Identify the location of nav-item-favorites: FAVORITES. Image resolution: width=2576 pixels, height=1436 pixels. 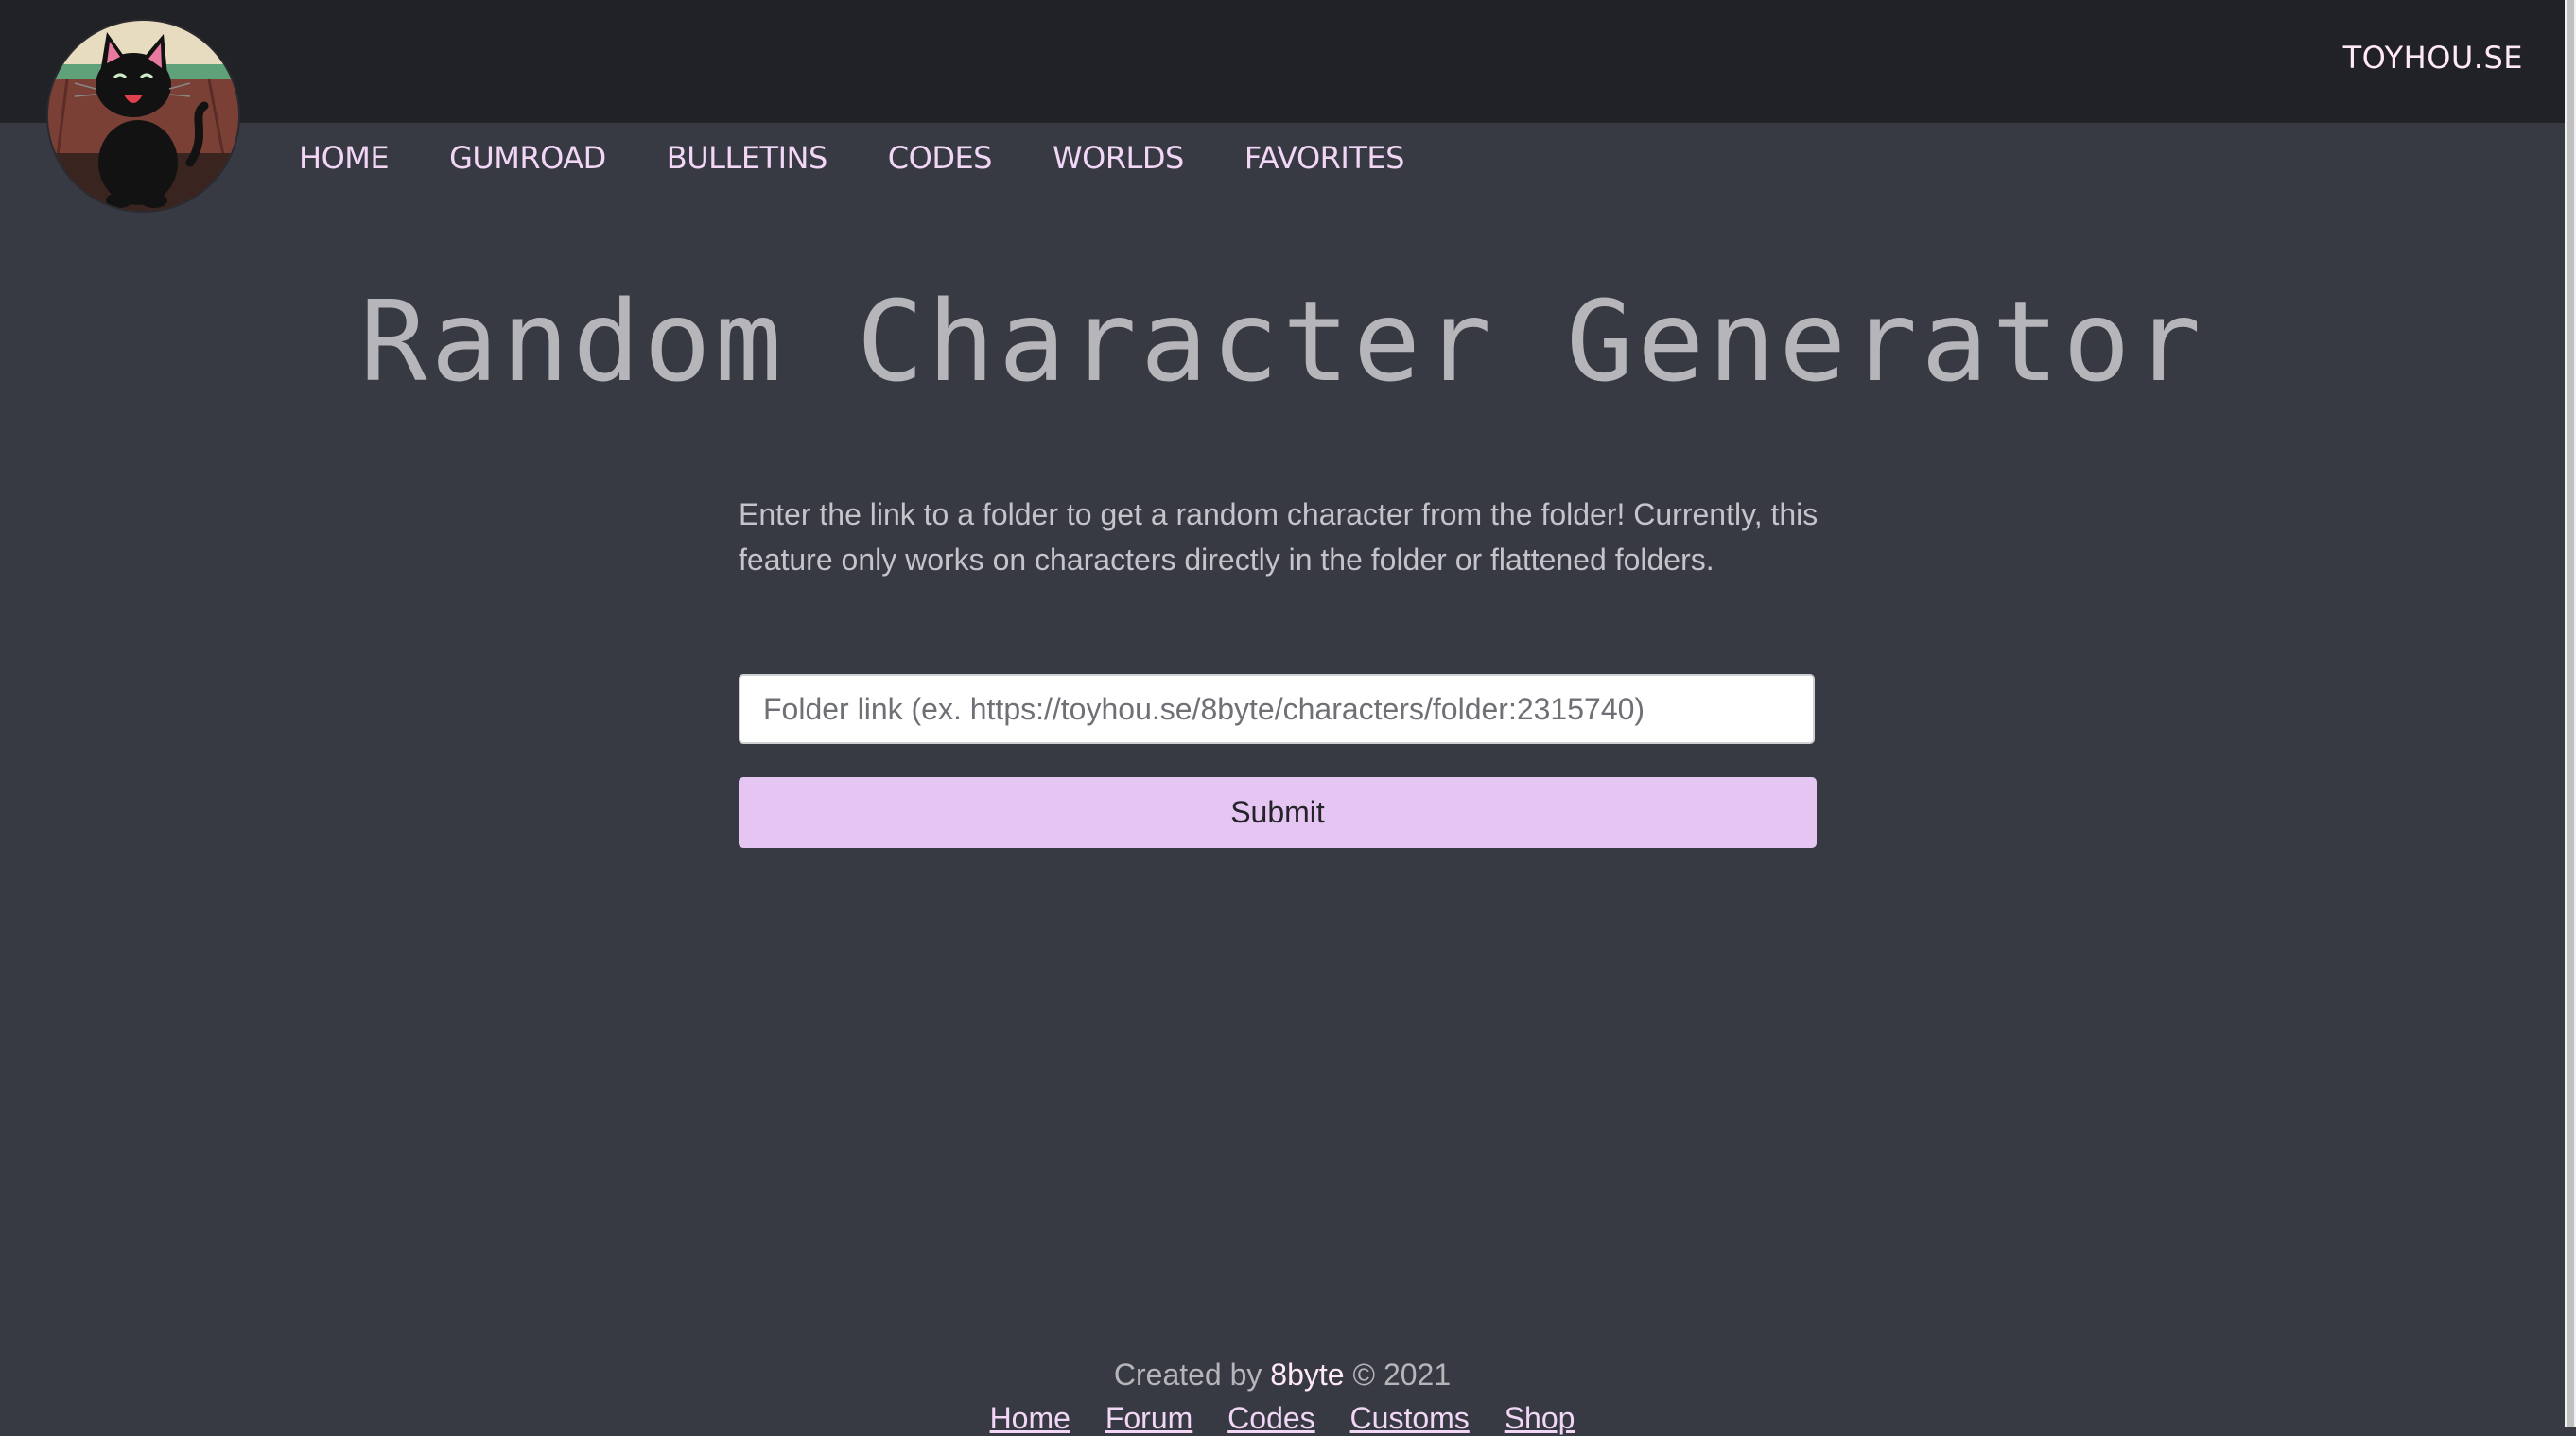
(1324, 158).